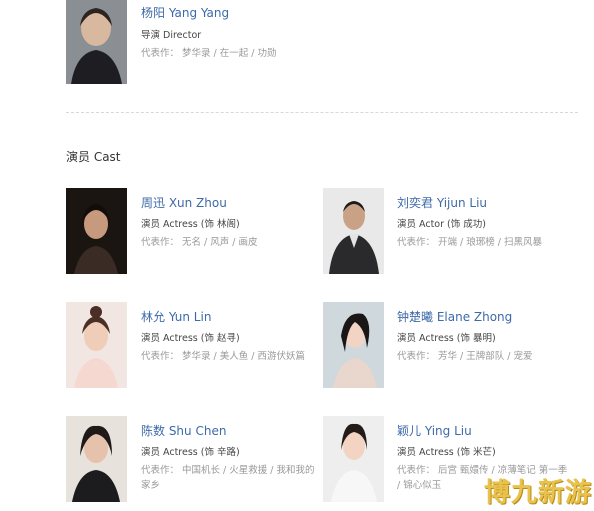 Image resolution: width=594 pixels, height=511 pixels. Describe the element at coordinates (171, 35) in the screenshot. I see `director-role: 导演 Director` at that location.